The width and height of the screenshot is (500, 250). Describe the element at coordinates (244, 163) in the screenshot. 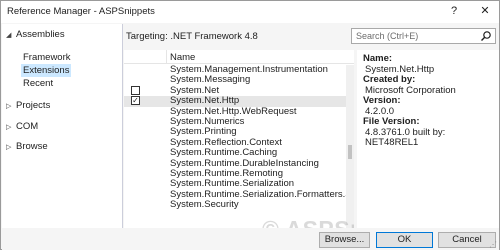

I see `row-name: System.Runtime.DurableInstancing` at that location.